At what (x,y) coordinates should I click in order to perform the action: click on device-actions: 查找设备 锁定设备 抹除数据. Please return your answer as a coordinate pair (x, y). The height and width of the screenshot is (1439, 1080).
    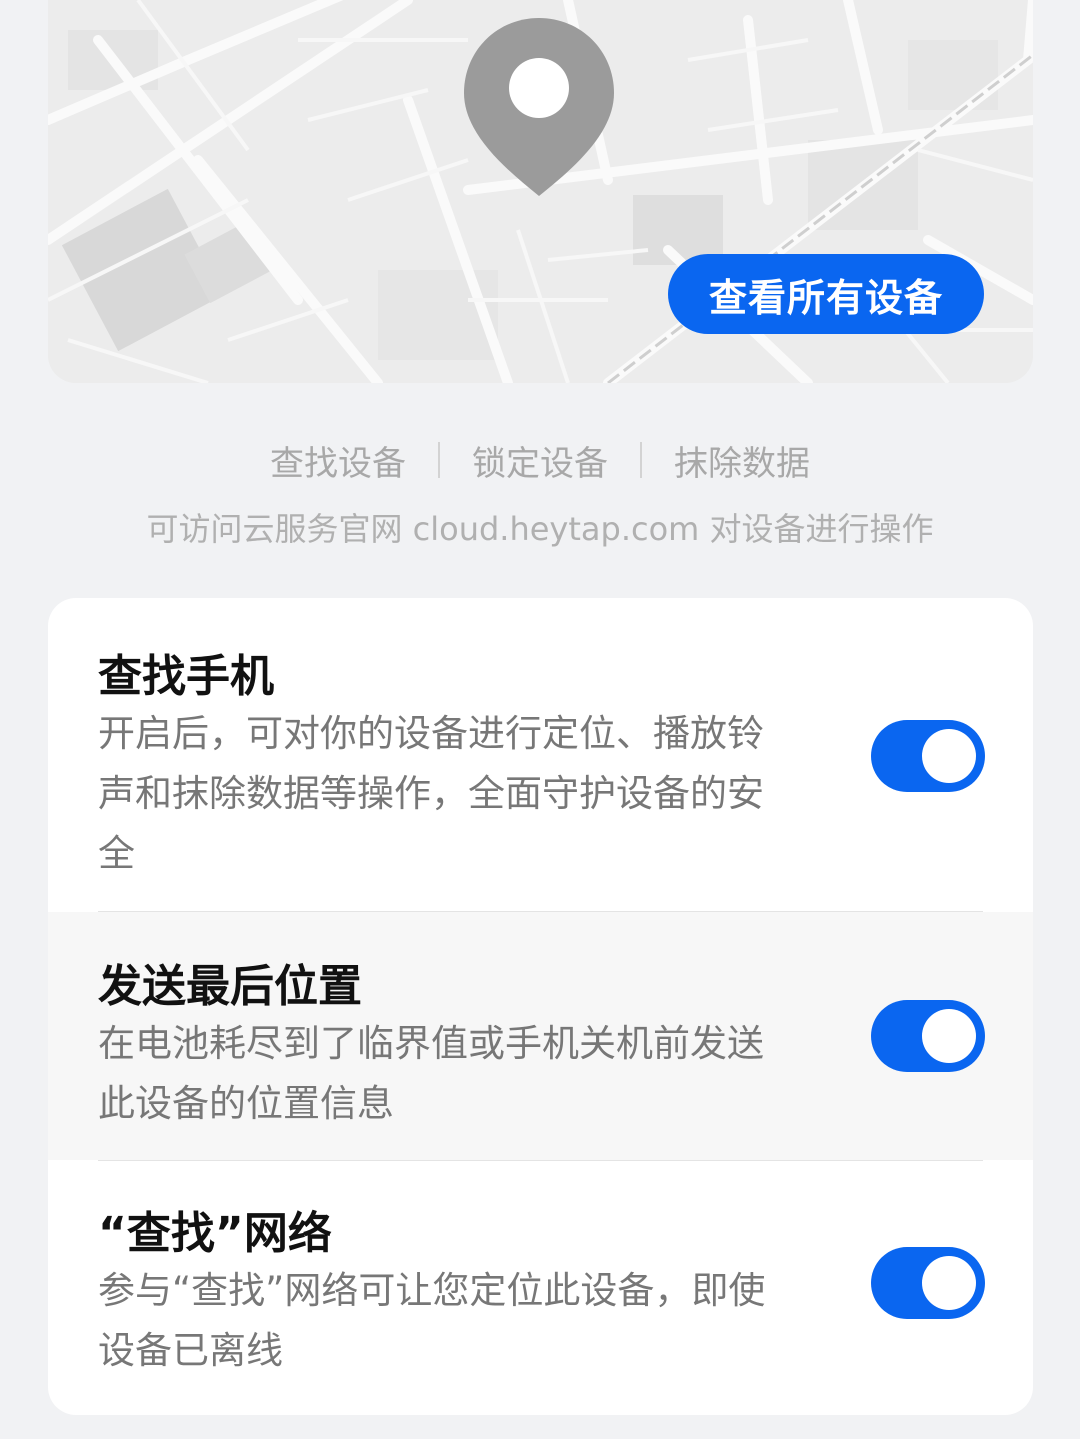
    Looking at the image, I should click on (540, 460).